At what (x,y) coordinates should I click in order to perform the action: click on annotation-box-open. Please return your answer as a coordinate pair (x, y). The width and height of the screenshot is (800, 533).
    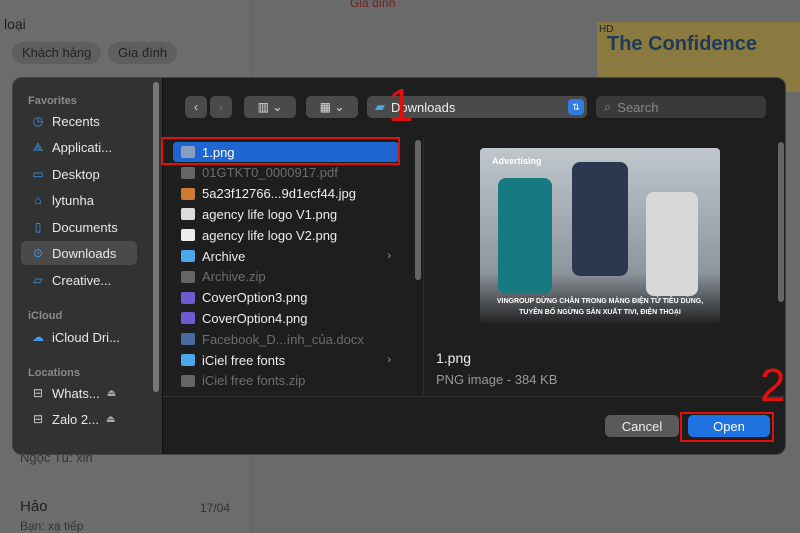
    Looking at the image, I should click on (727, 427).